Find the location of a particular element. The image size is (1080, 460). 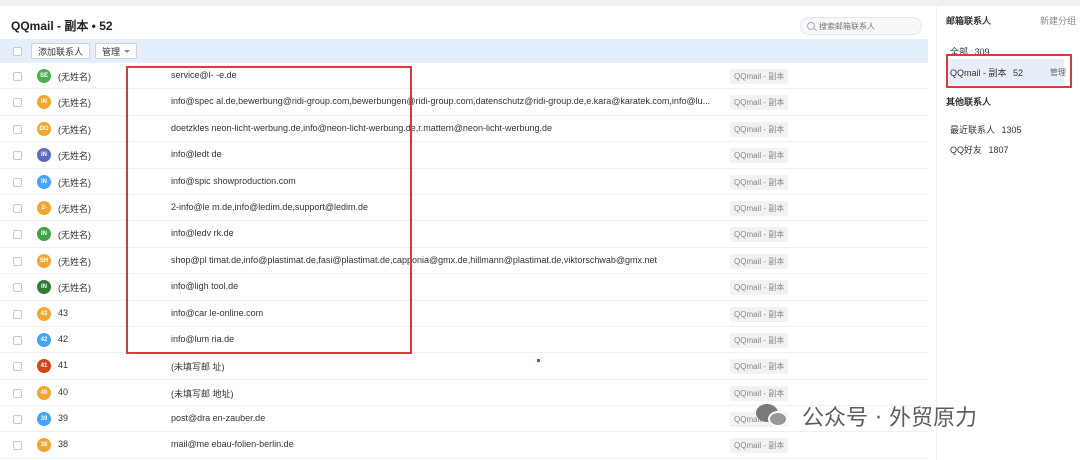

toolbar: 添加联系人 管理 is located at coordinates (464, 51).